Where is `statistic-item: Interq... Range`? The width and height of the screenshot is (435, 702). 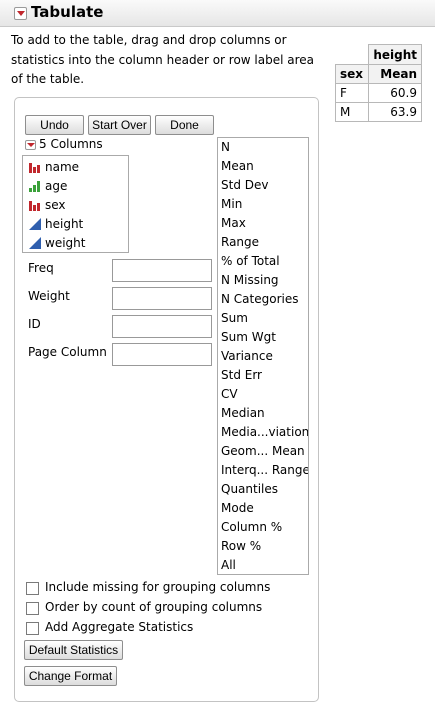 statistic-item: Interq... Range is located at coordinates (264, 470).